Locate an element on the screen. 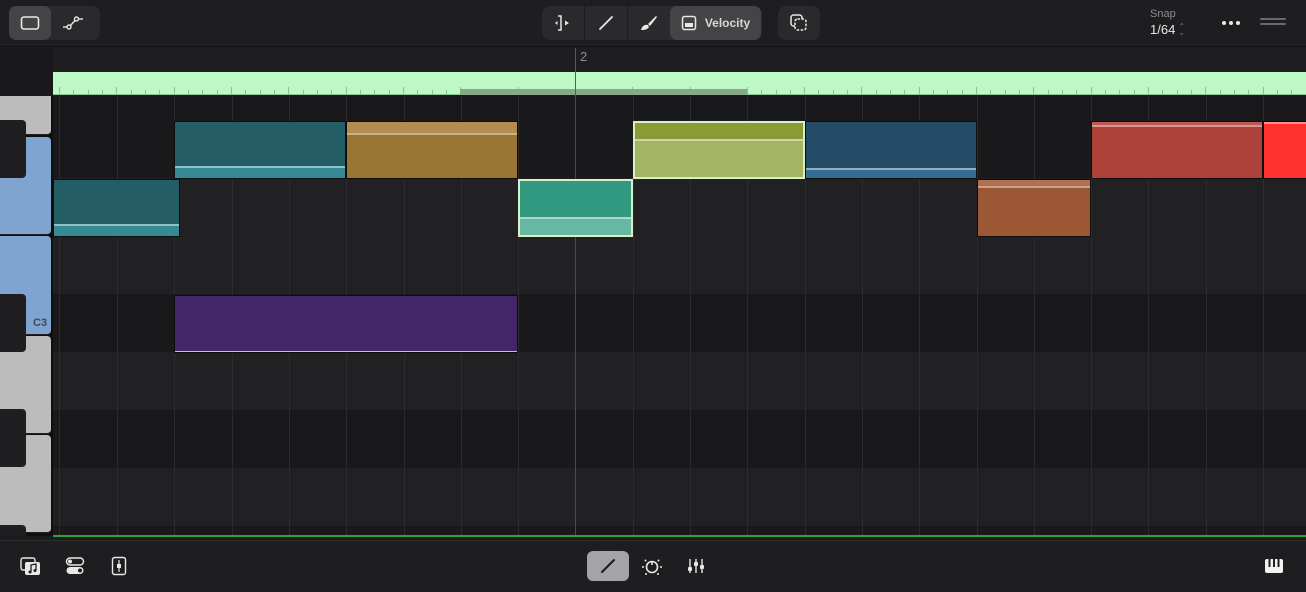 This screenshot has width=1306, height=592. toggles-button is located at coordinates (75, 566).